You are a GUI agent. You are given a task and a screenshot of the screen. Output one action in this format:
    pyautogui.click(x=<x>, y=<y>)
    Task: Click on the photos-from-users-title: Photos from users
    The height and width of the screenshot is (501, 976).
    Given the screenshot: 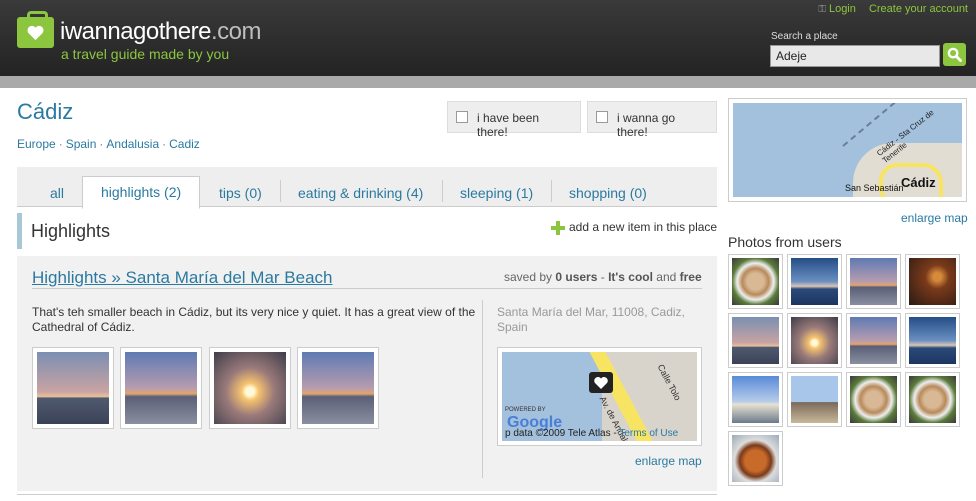 What is the action you would take?
    pyautogui.click(x=785, y=242)
    